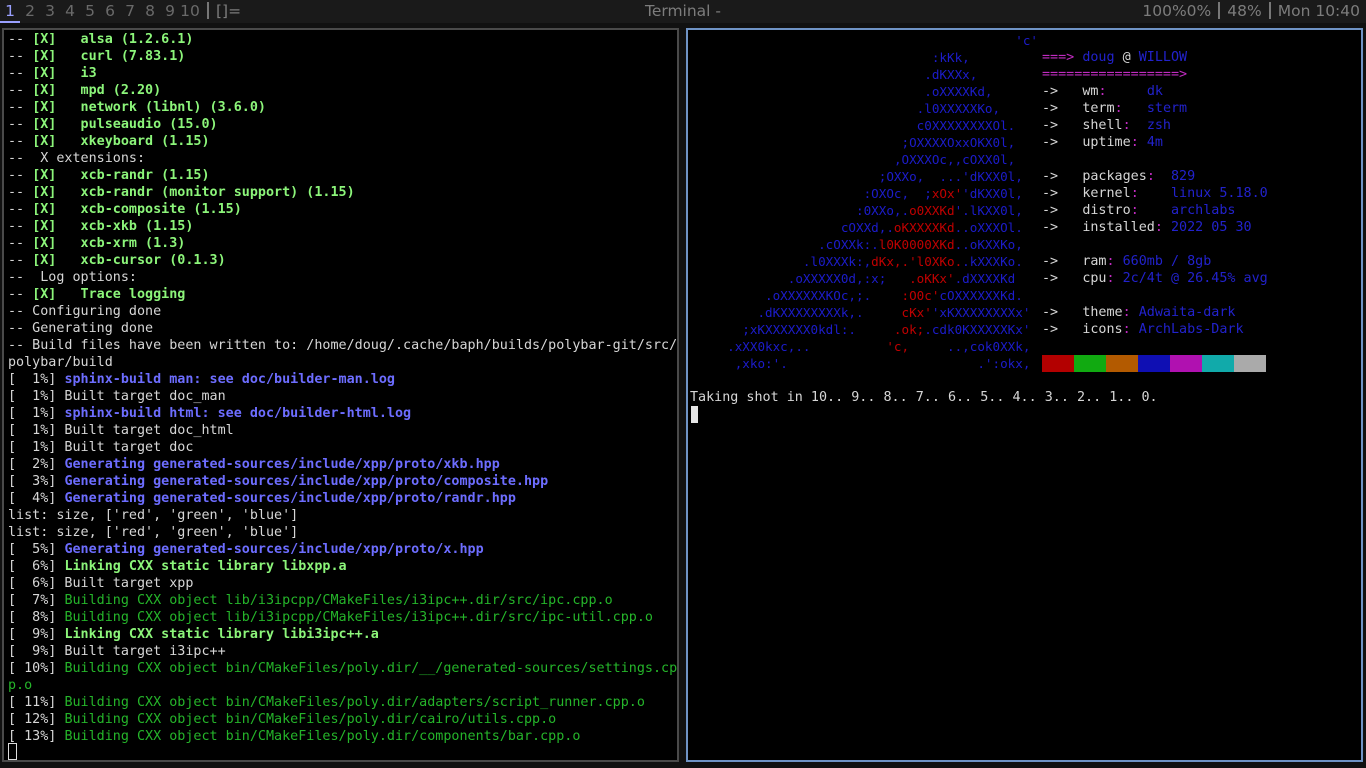 The width and height of the screenshot is (1366, 768). Describe the element at coordinates (898, 346) in the screenshot. I see `logo-line-segment: 'c,` at that location.